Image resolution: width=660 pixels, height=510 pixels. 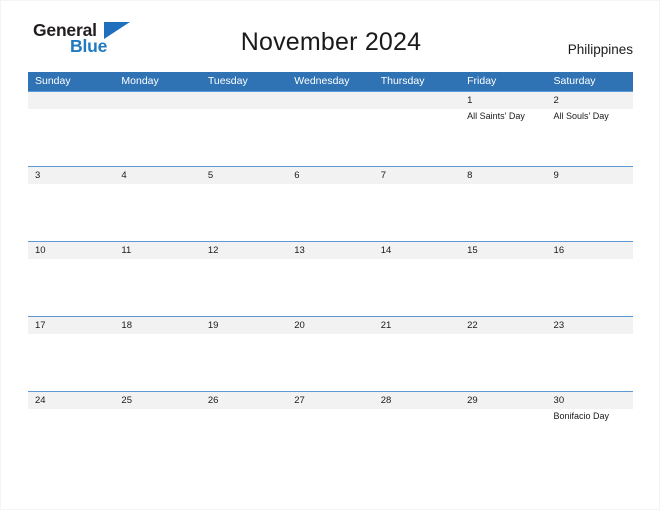 I want to click on day-cell: 22, so click(x=503, y=354).